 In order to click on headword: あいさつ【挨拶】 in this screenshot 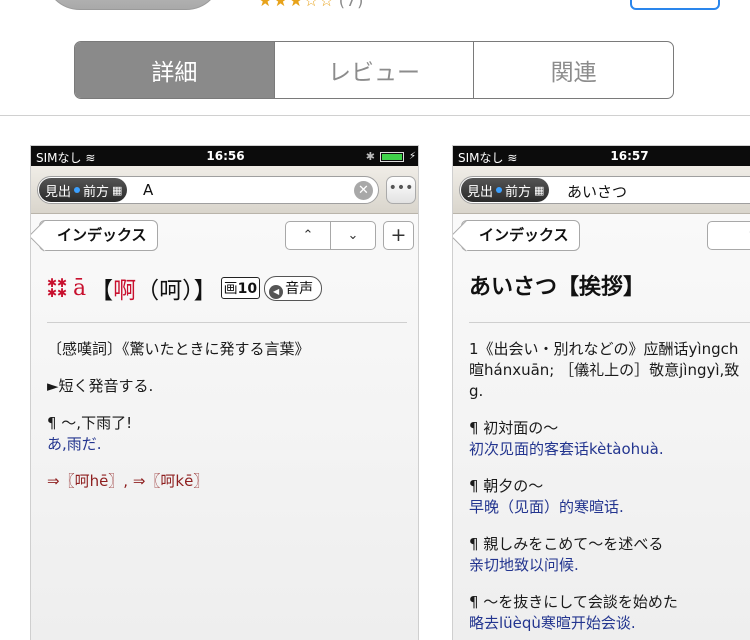, I will do `click(557, 287)`.